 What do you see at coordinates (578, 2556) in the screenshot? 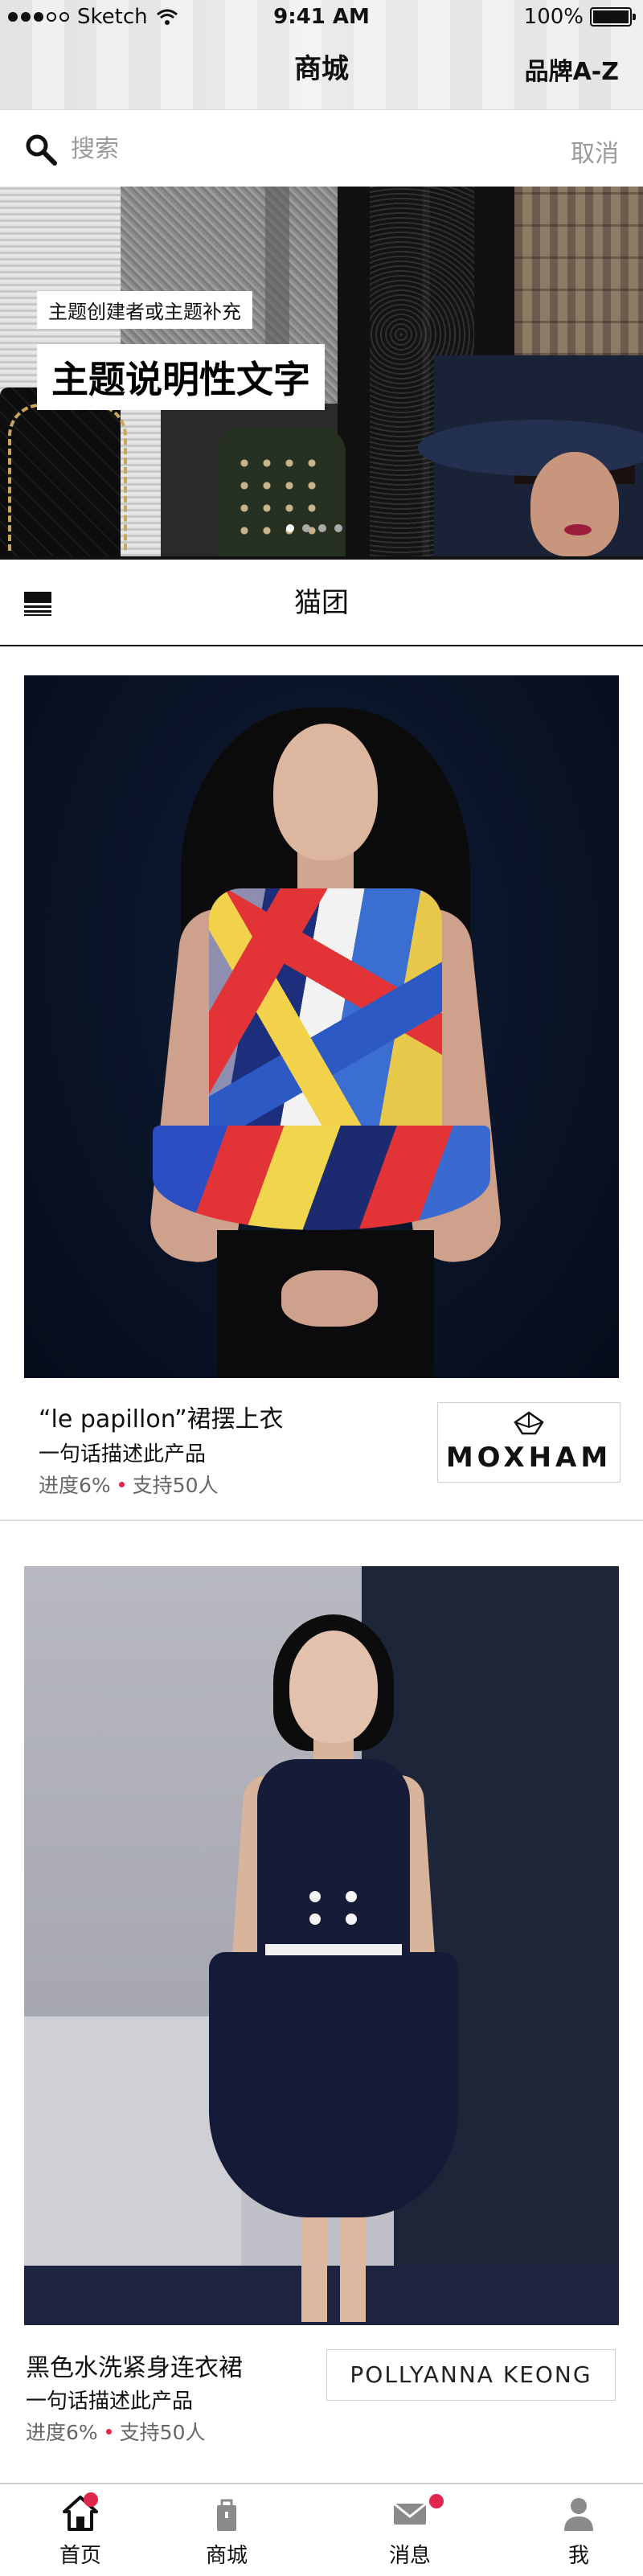
I see `tab-label: 我` at bounding box center [578, 2556].